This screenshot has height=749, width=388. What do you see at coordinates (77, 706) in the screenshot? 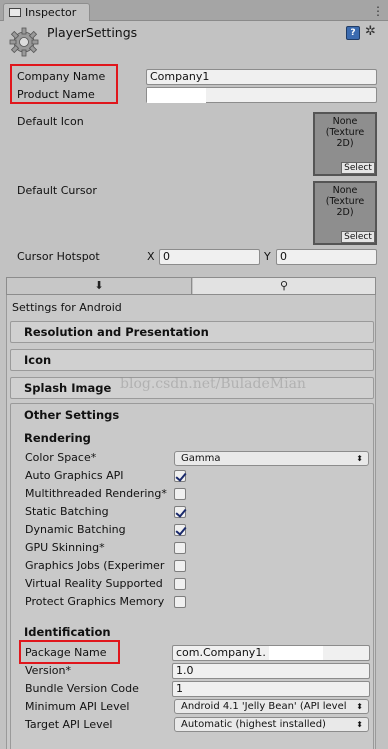
I see `min-api-label: Minimum API Level` at bounding box center [77, 706].